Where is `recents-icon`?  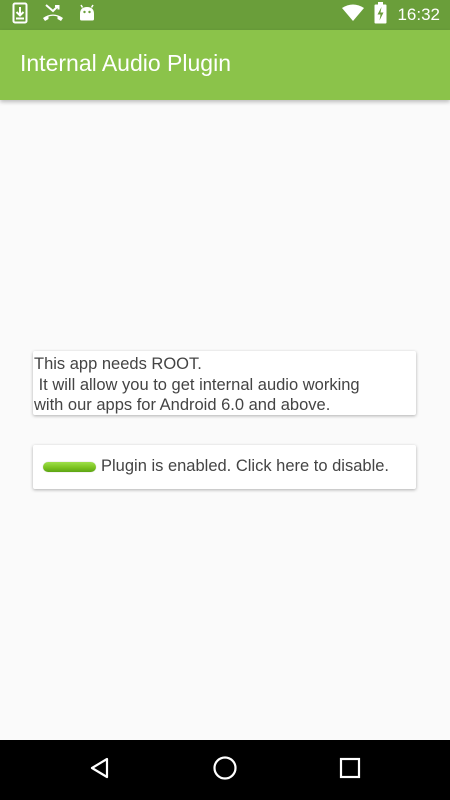 recents-icon is located at coordinates (350, 770).